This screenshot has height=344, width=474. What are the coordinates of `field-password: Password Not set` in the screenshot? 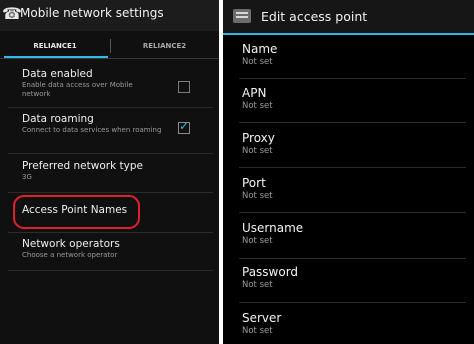 It's located at (352, 277).